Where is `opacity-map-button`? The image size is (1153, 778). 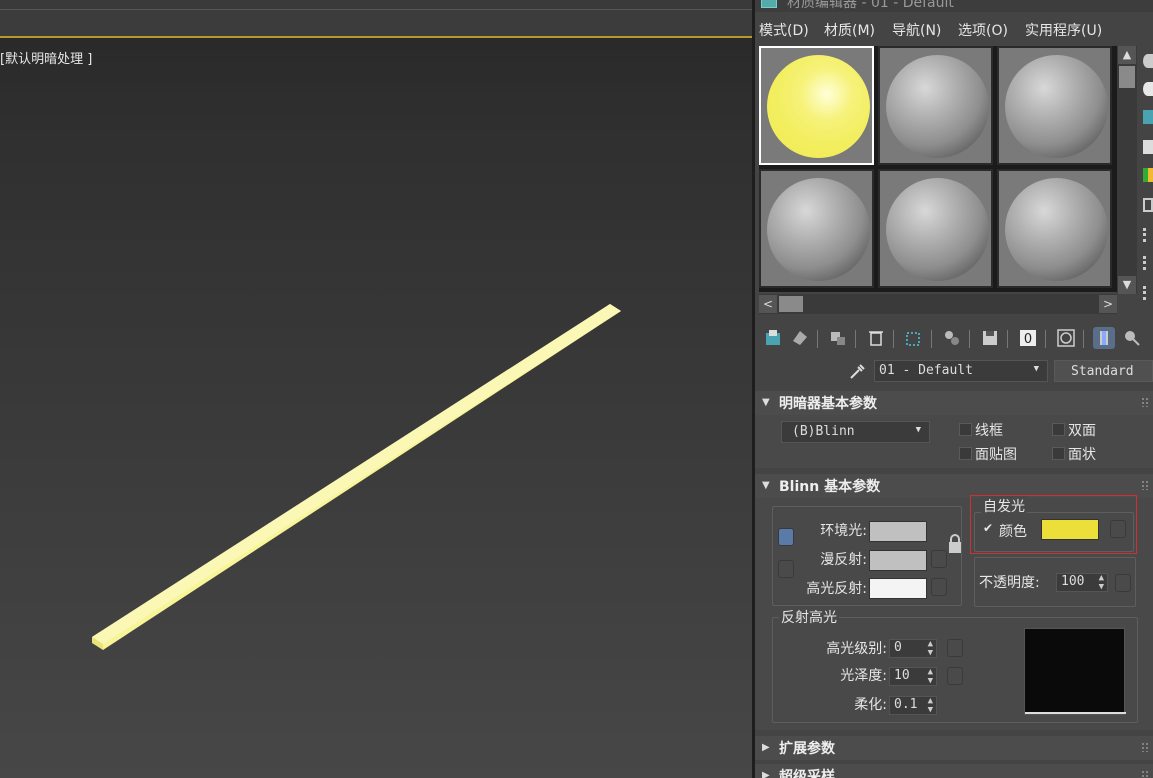
opacity-map-button is located at coordinates (1123, 583).